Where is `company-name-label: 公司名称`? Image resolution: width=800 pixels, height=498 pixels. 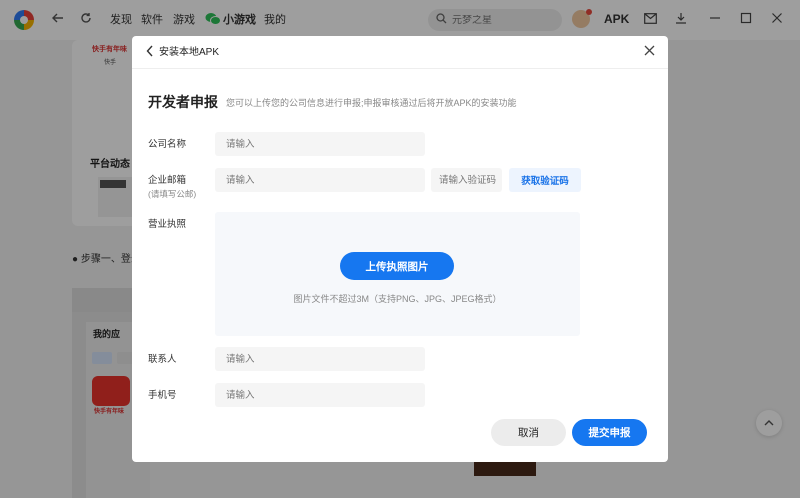
company-name-label: 公司名称 is located at coordinates (167, 144).